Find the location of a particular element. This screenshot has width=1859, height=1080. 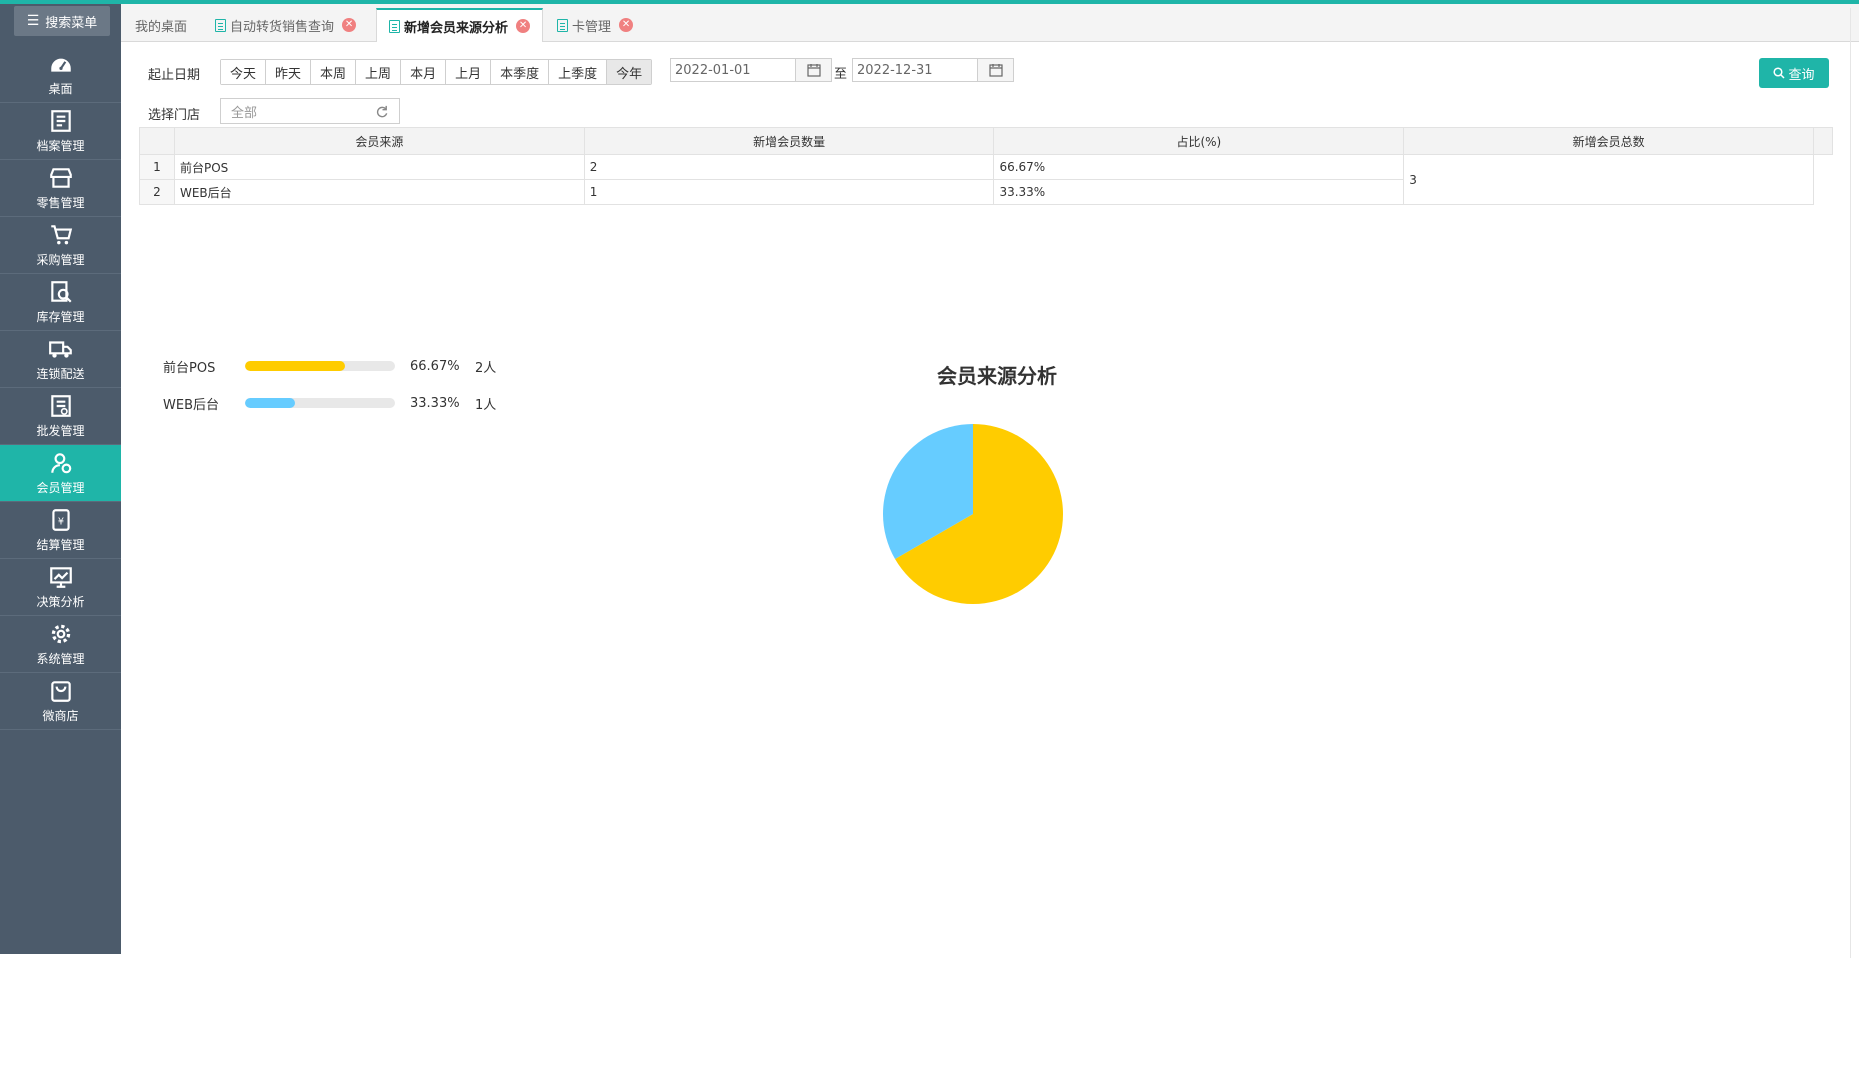

sidebar-item-label: 档案管理 is located at coordinates (60, 146).